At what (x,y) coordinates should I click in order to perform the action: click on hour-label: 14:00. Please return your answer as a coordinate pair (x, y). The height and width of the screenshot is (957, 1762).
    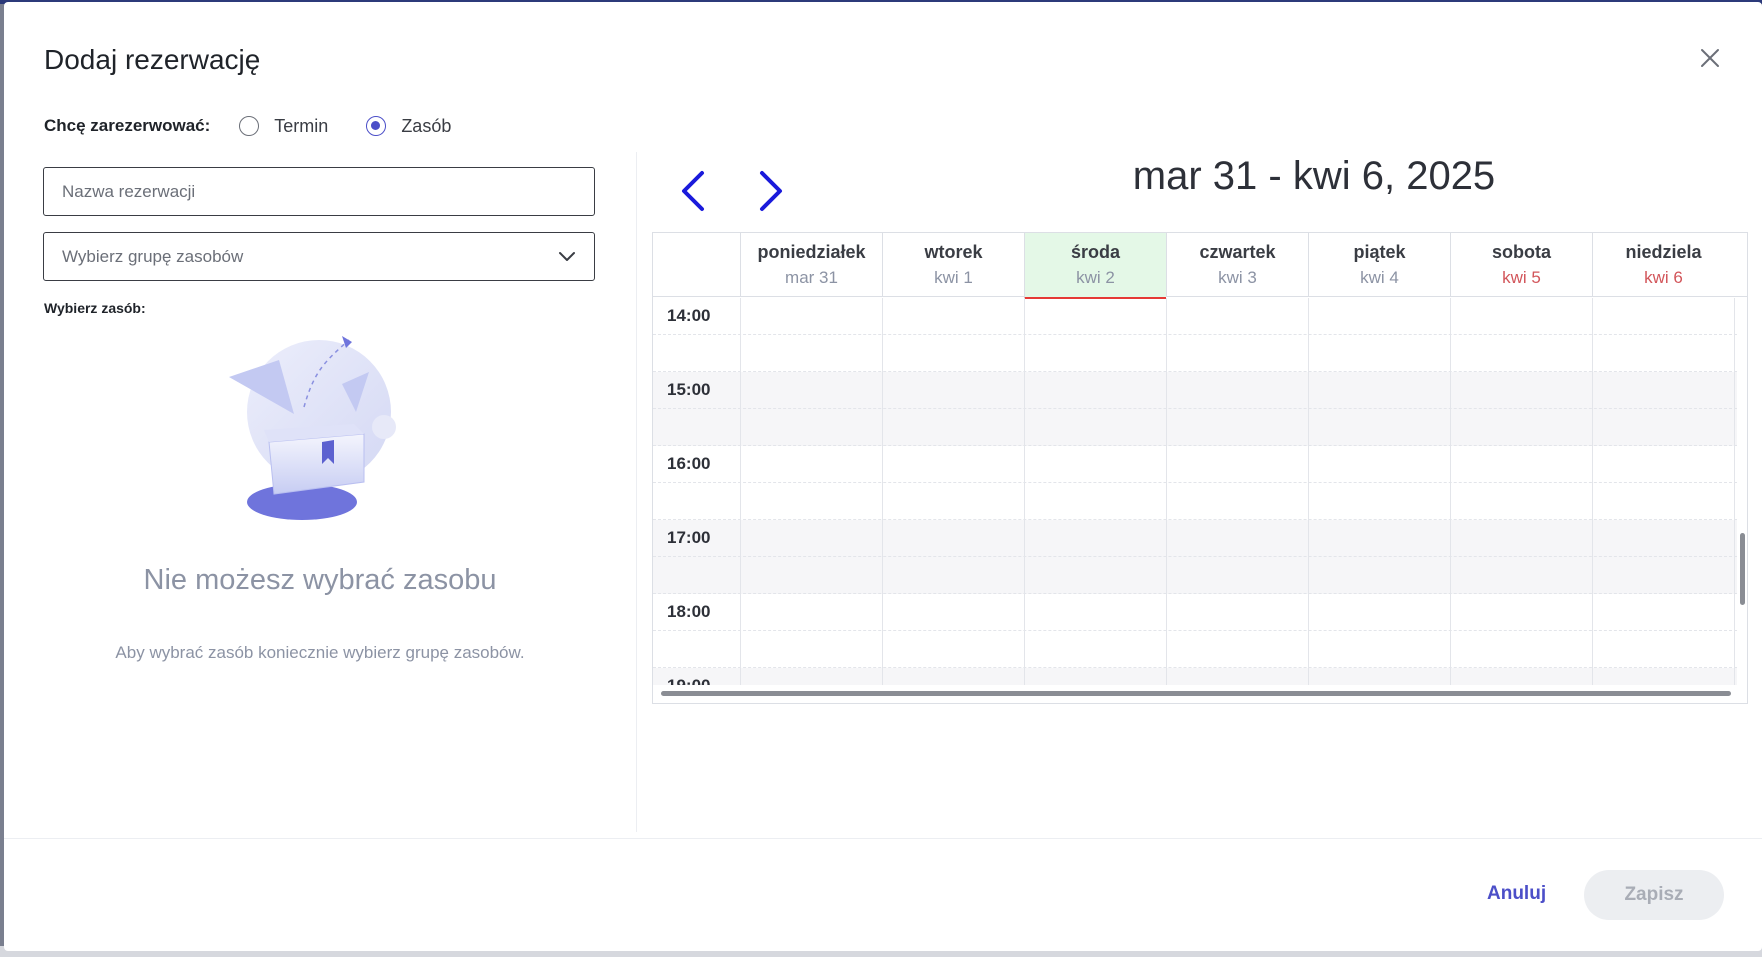
    Looking at the image, I should click on (689, 315).